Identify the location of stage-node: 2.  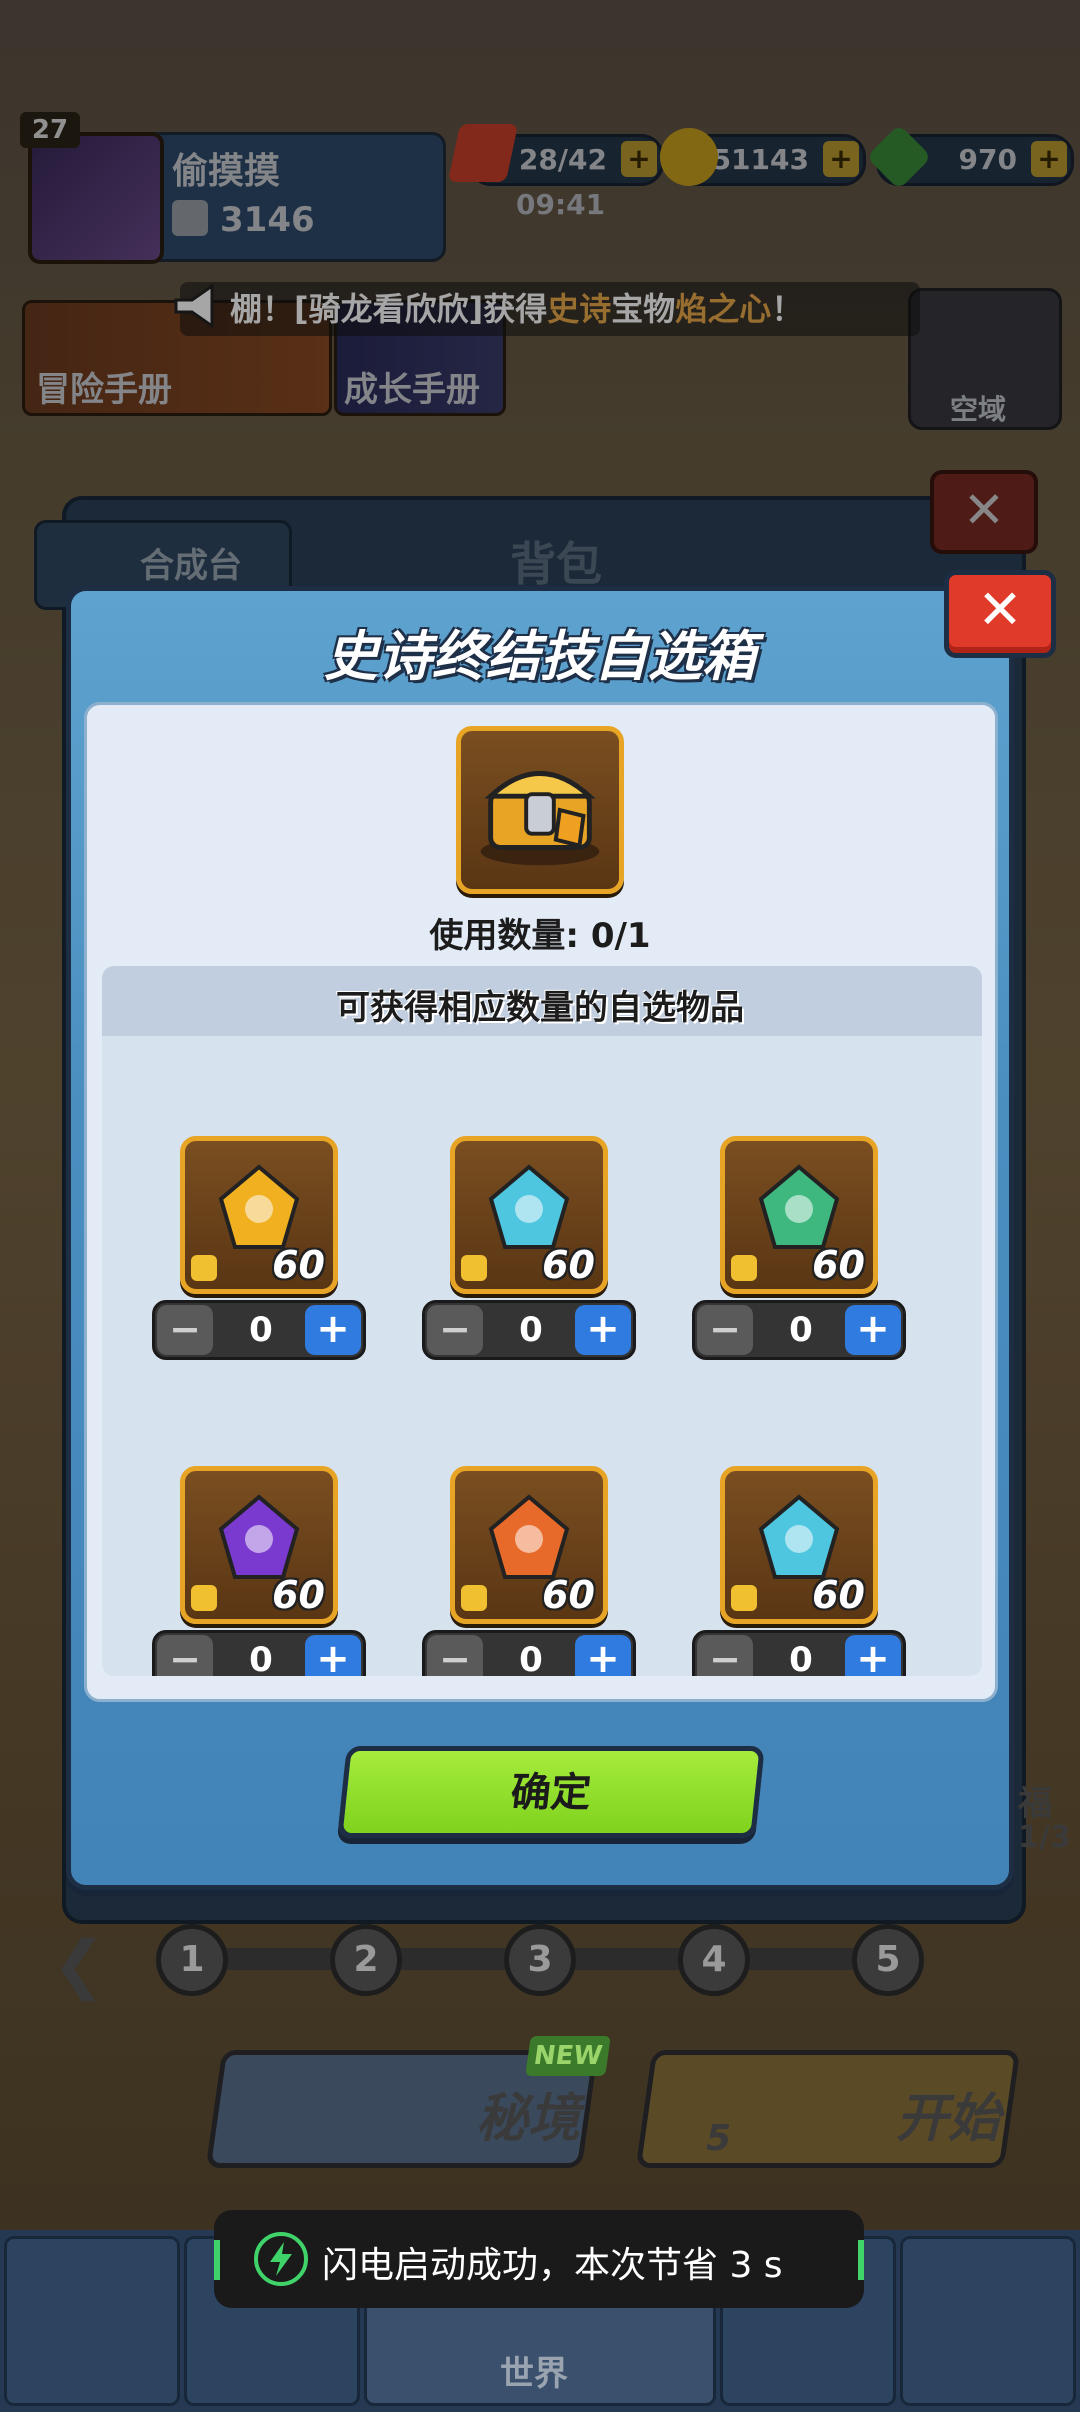
(366, 1960).